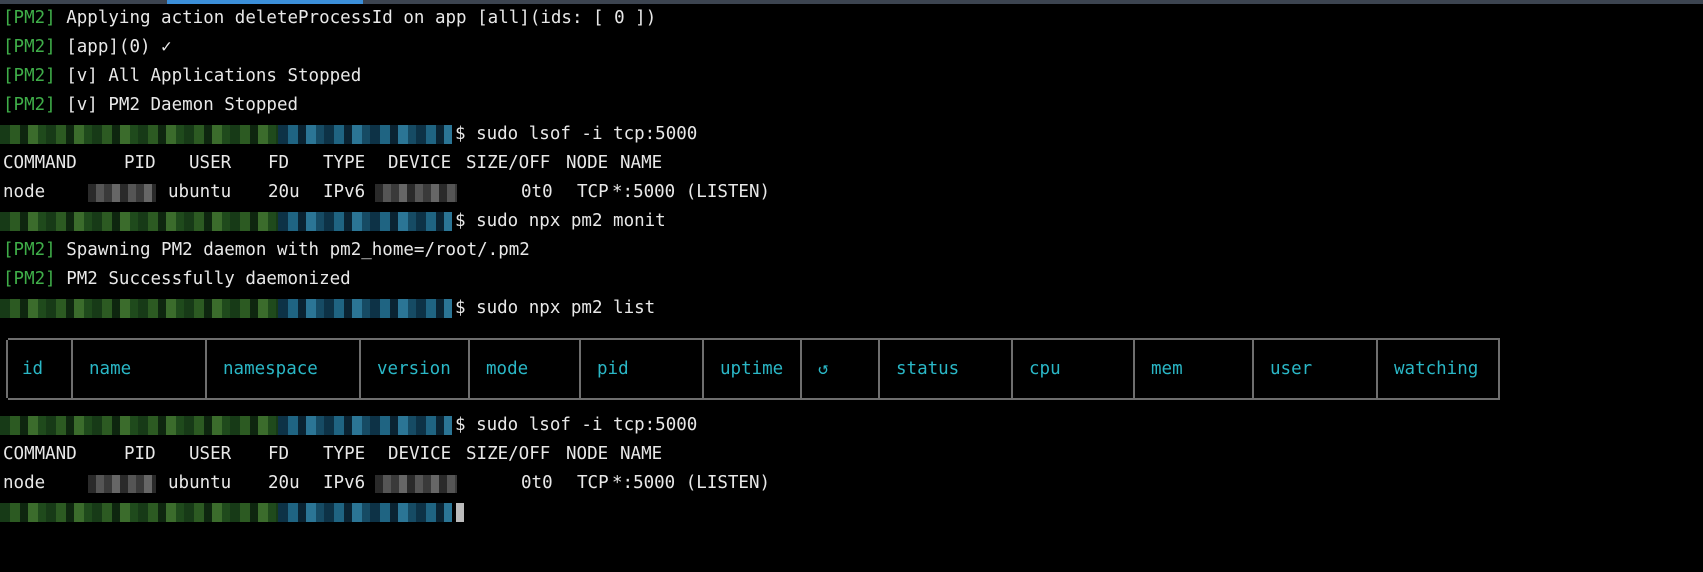 This screenshot has width=1703, height=572. Describe the element at coordinates (823, 369) in the screenshot. I see `col-header-restarts: ↺` at that location.